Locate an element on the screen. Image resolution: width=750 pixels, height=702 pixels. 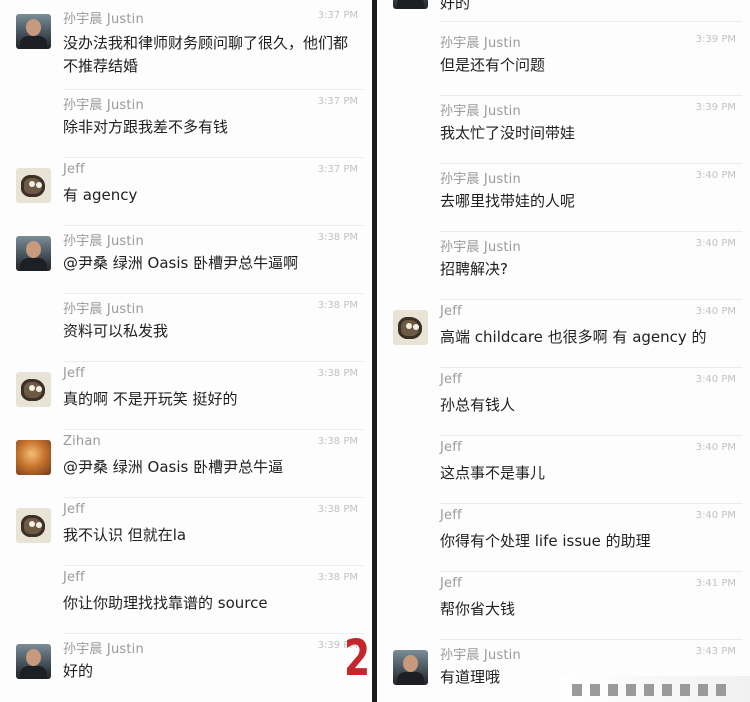
message-item: 孙宇晨 Justin 3:39 PM 但是还有个问题 is located at coordinates (563, 62).